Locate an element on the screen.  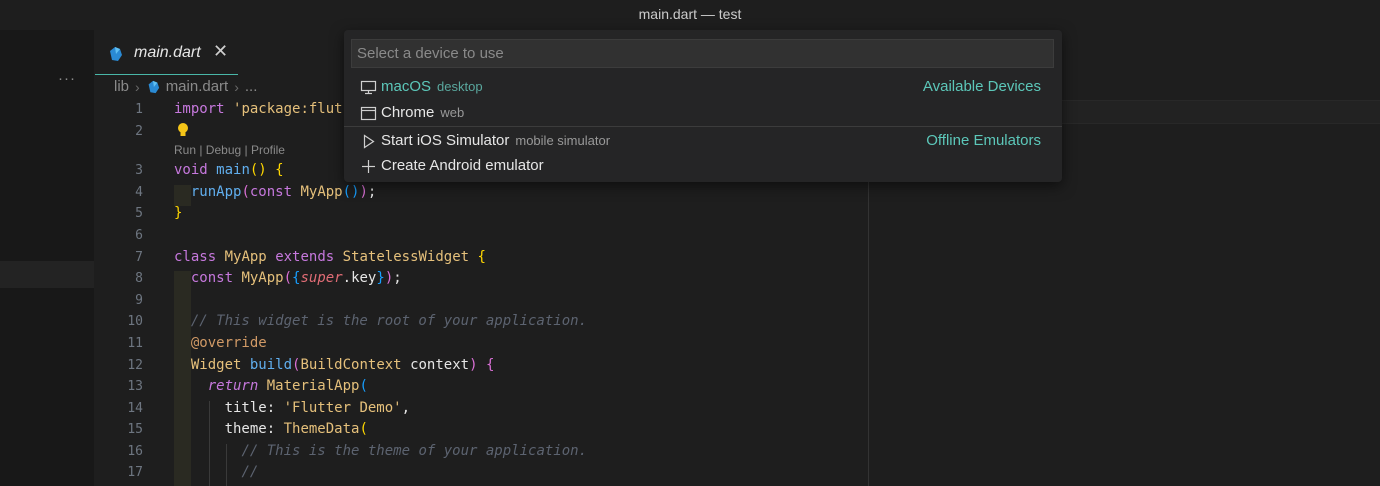
breadcrumb-file: main.dart is located at coordinates (197, 86).